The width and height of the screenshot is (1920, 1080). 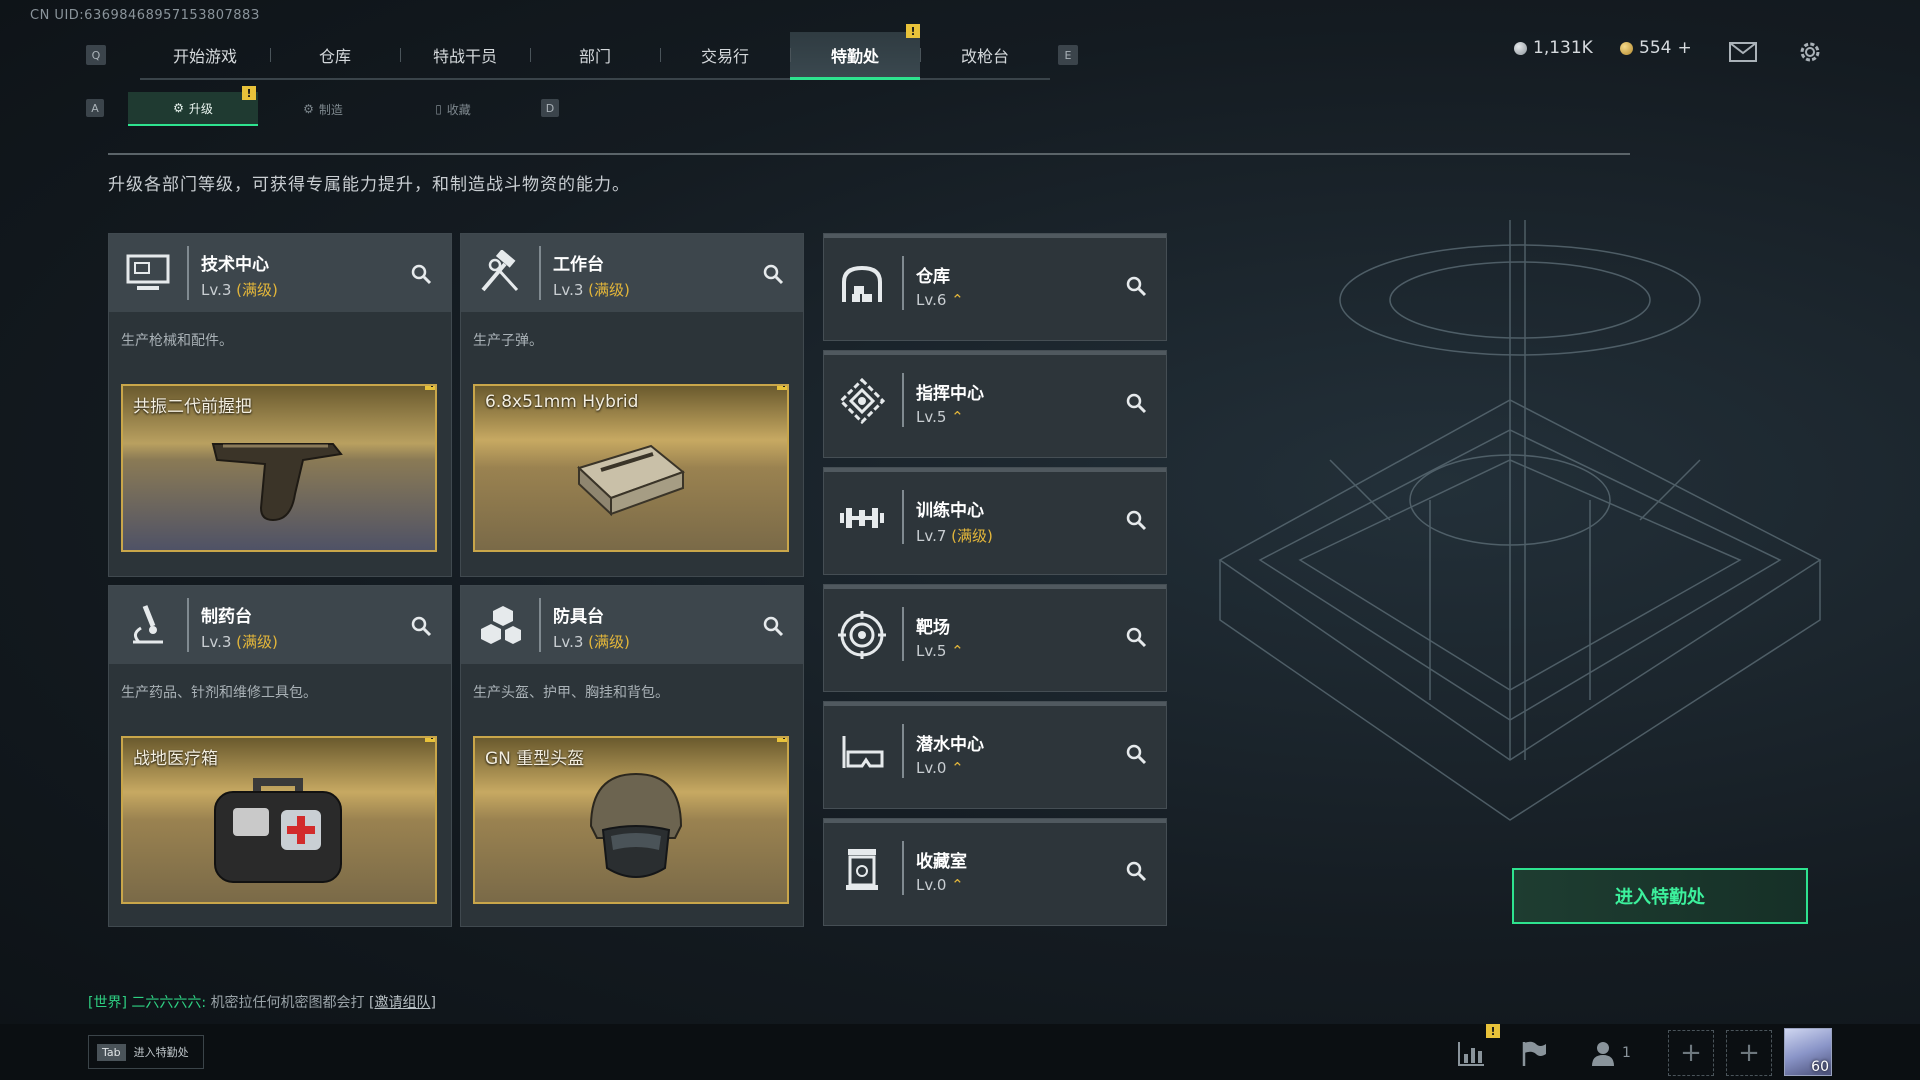 What do you see at coordinates (146, 1052) in the screenshot?
I see `tab-hint-button: Tab 进入特勤处` at bounding box center [146, 1052].